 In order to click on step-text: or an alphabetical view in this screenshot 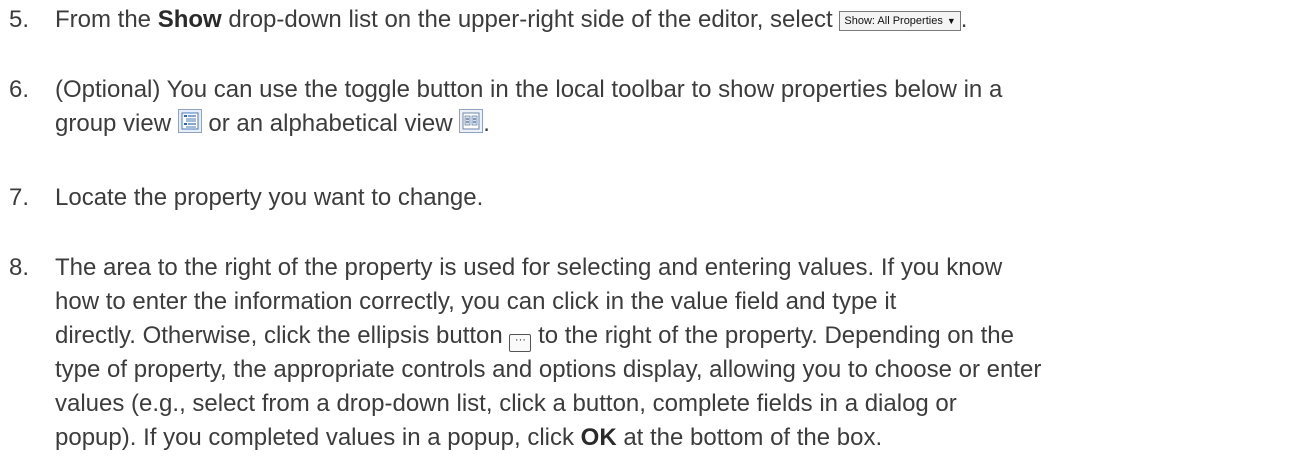, I will do `click(330, 123)`.